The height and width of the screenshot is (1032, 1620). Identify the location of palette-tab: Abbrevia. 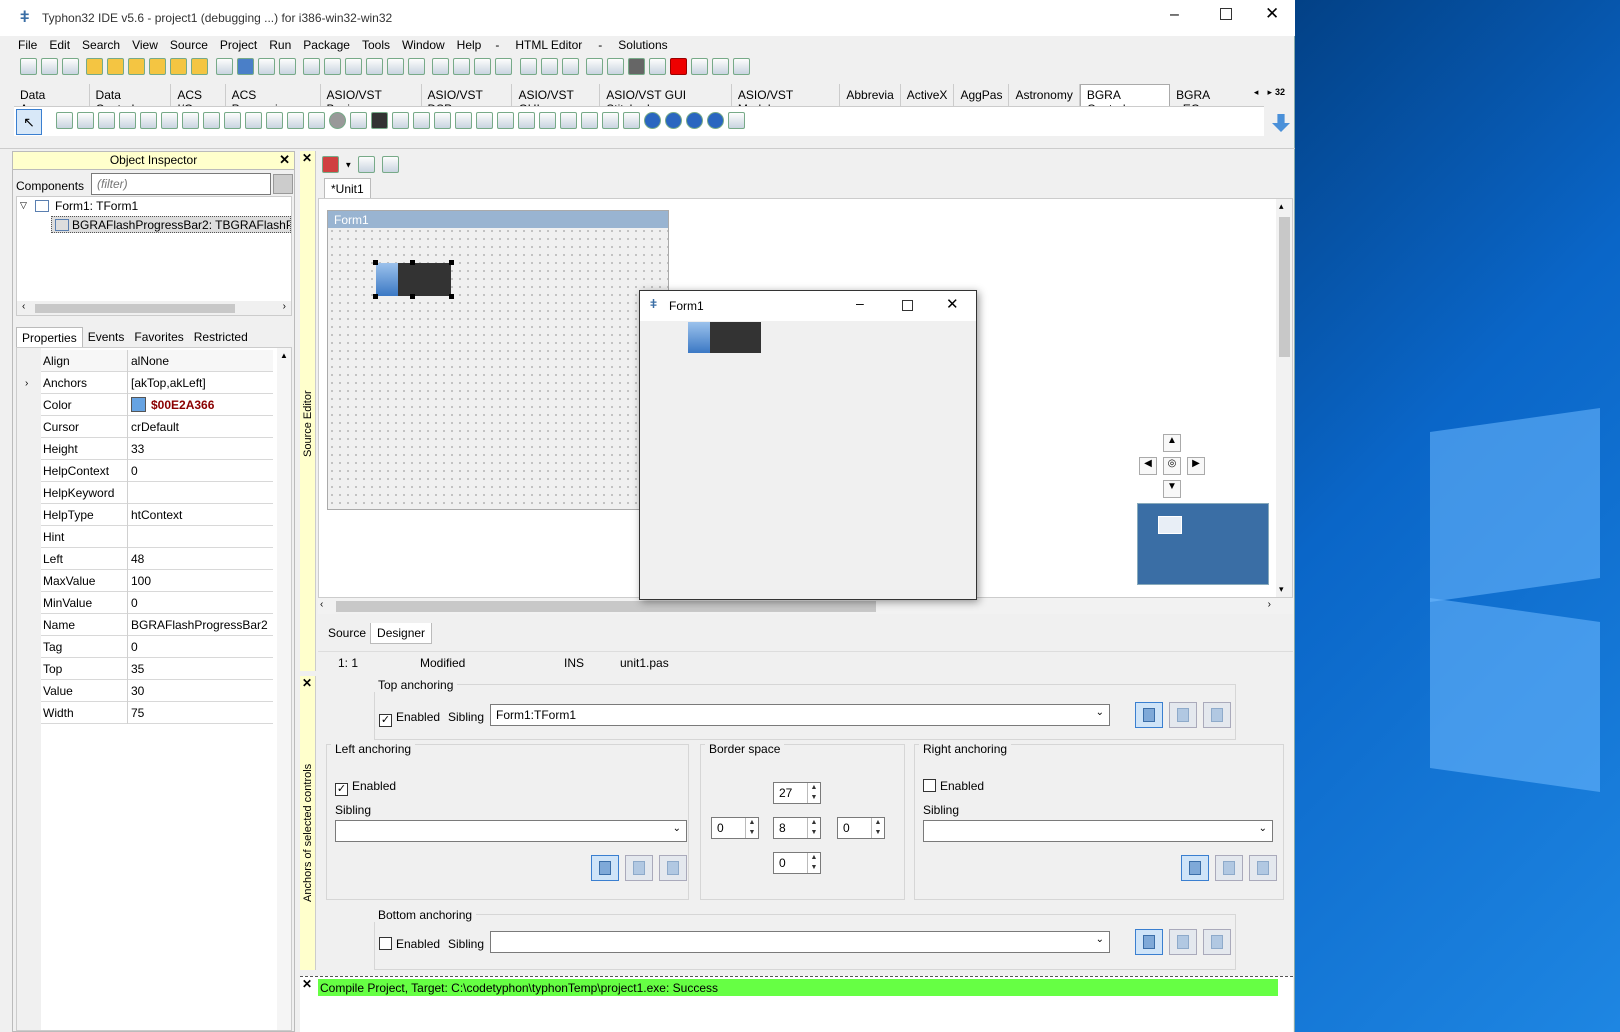
(870, 95).